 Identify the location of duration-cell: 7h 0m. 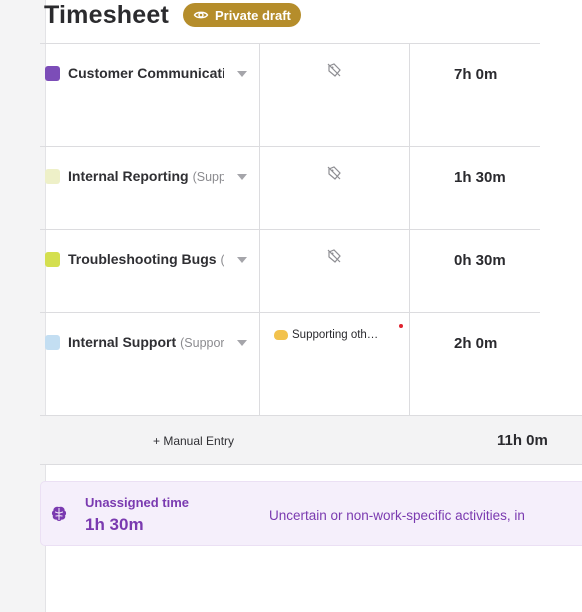
(475, 95).